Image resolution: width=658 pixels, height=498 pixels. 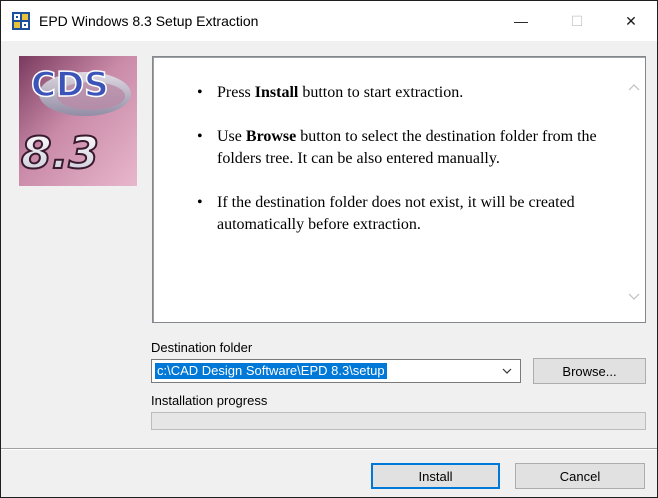 What do you see at coordinates (329, 21) in the screenshot?
I see `title-bar: EPD Windows 8.3 Setup Extraction — ☐ ✕` at bounding box center [329, 21].